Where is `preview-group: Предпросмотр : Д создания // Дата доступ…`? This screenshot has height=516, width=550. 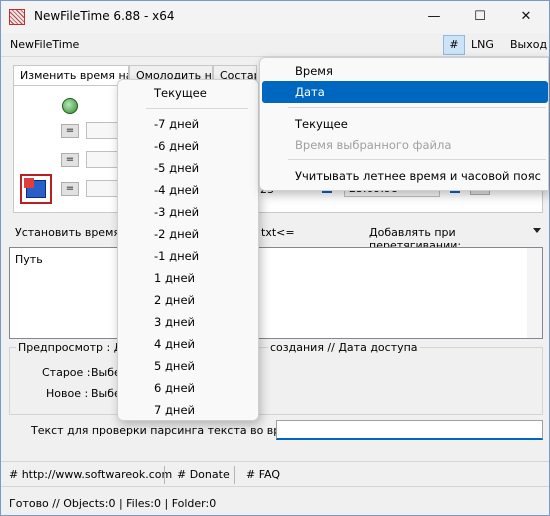 preview-group: Предпросмотр : Д создания // Дата доступ… is located at coordinates (276, 378).